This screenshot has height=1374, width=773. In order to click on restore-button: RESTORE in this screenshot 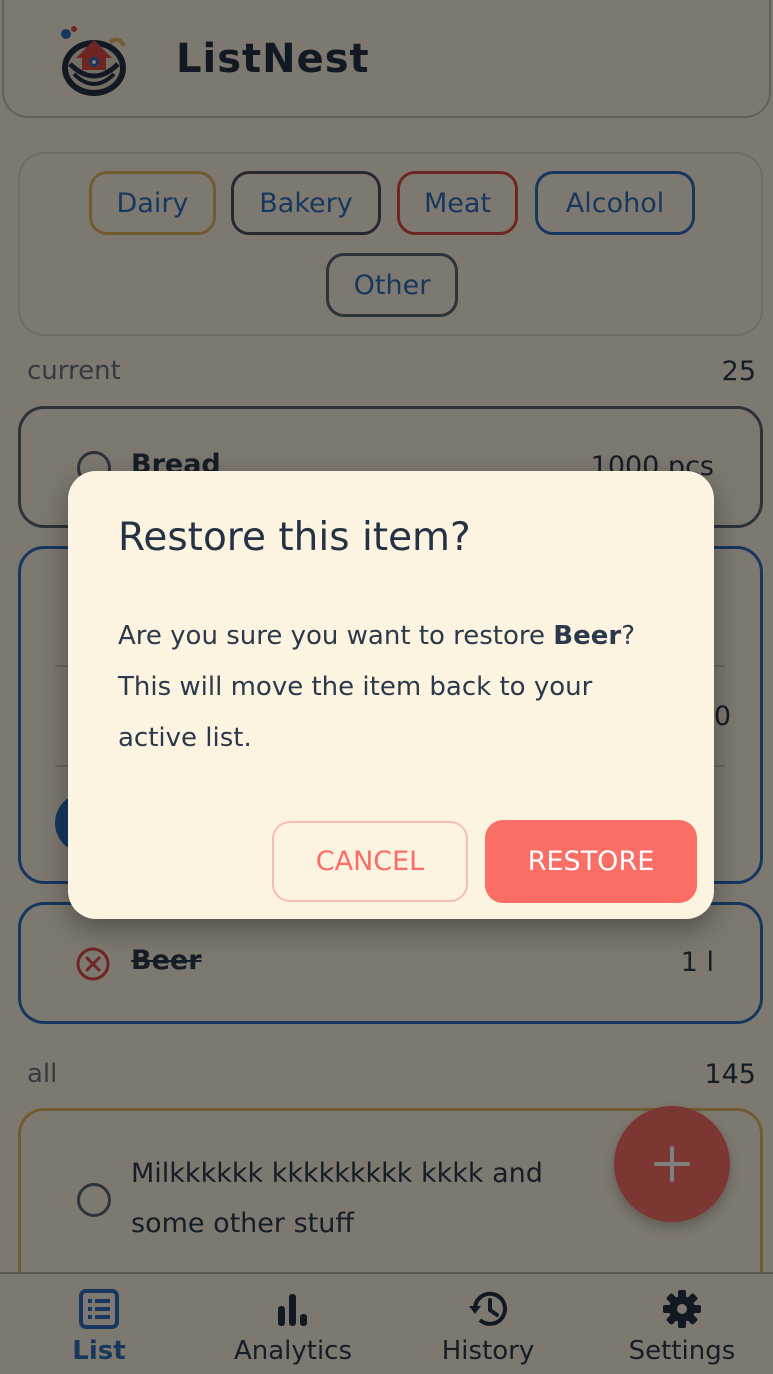, I will do `click(591, 861)`.